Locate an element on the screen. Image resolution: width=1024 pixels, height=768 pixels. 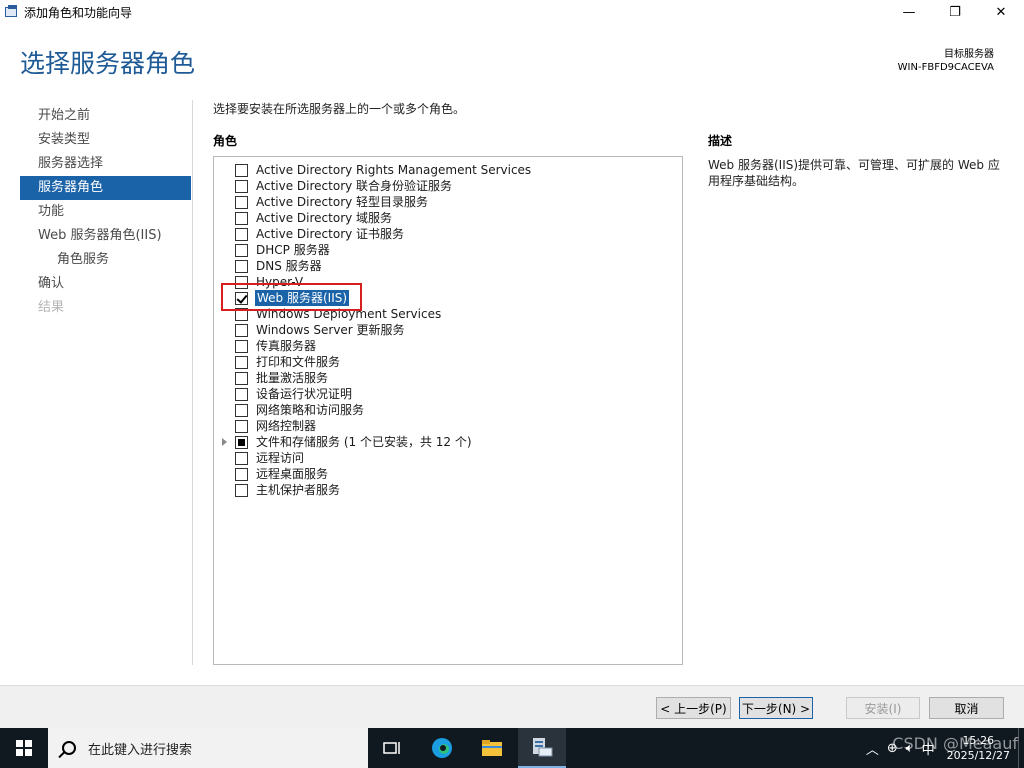
nav-item-installation-type: 安装类型 is located at coordinates (105, 140).